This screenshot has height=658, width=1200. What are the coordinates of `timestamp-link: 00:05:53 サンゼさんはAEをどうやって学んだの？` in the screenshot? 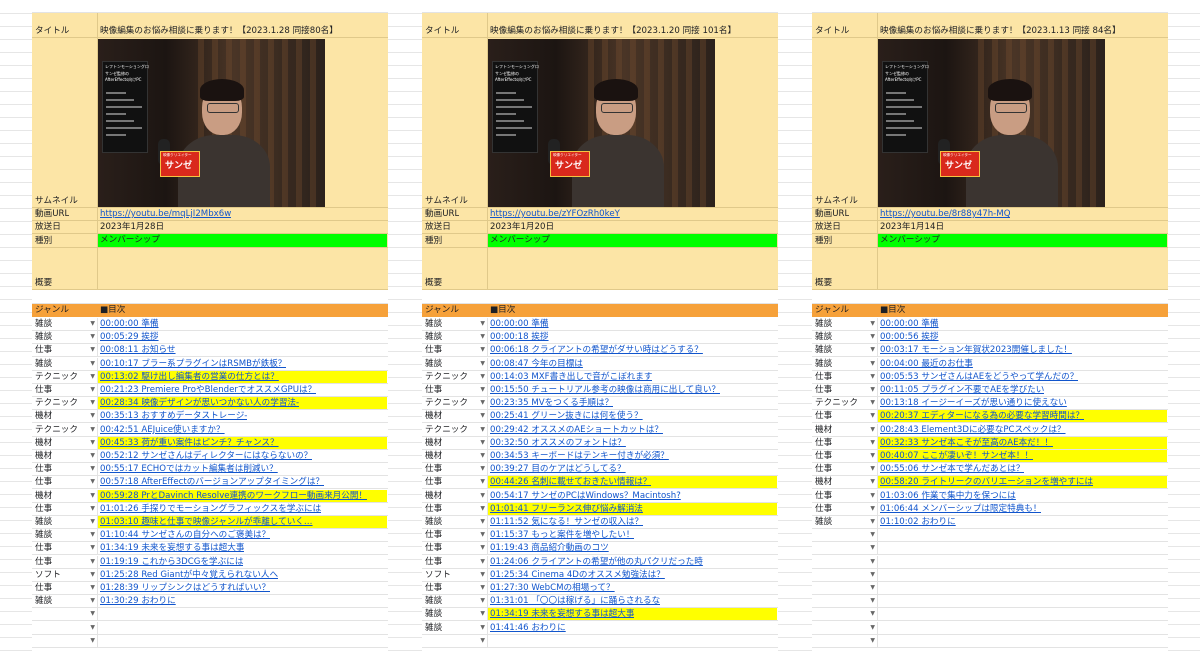 It's located at (979, 377).